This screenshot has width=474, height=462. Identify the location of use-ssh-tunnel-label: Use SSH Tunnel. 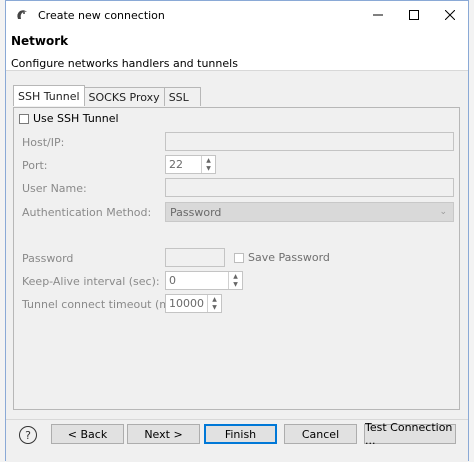
(76, 118).